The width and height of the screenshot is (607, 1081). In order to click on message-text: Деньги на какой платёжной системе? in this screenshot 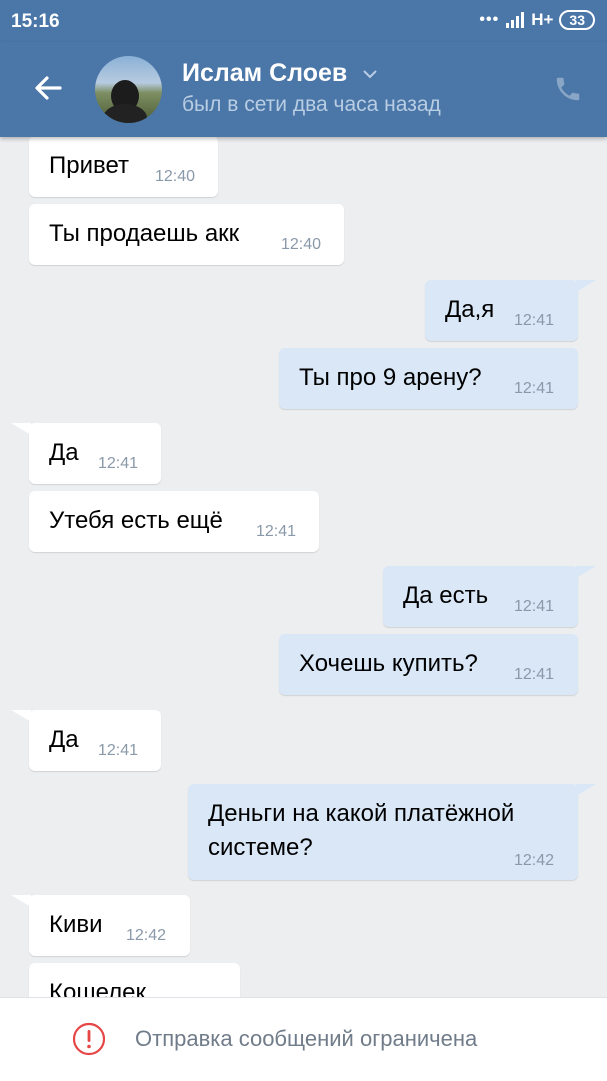, I will do `click(361, 830)`.